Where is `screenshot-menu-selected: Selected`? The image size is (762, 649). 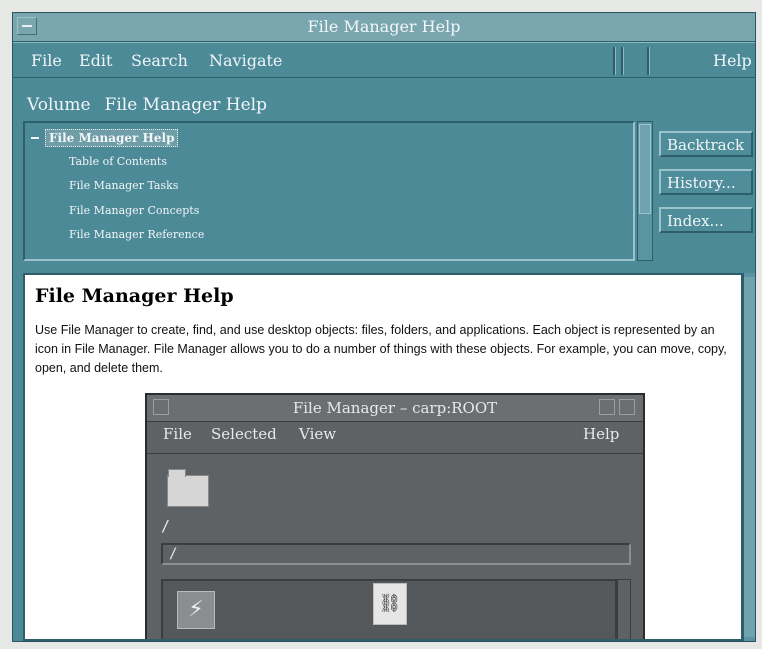
screenshot-menu-selected: Selected is located at coordinates (244, 434).